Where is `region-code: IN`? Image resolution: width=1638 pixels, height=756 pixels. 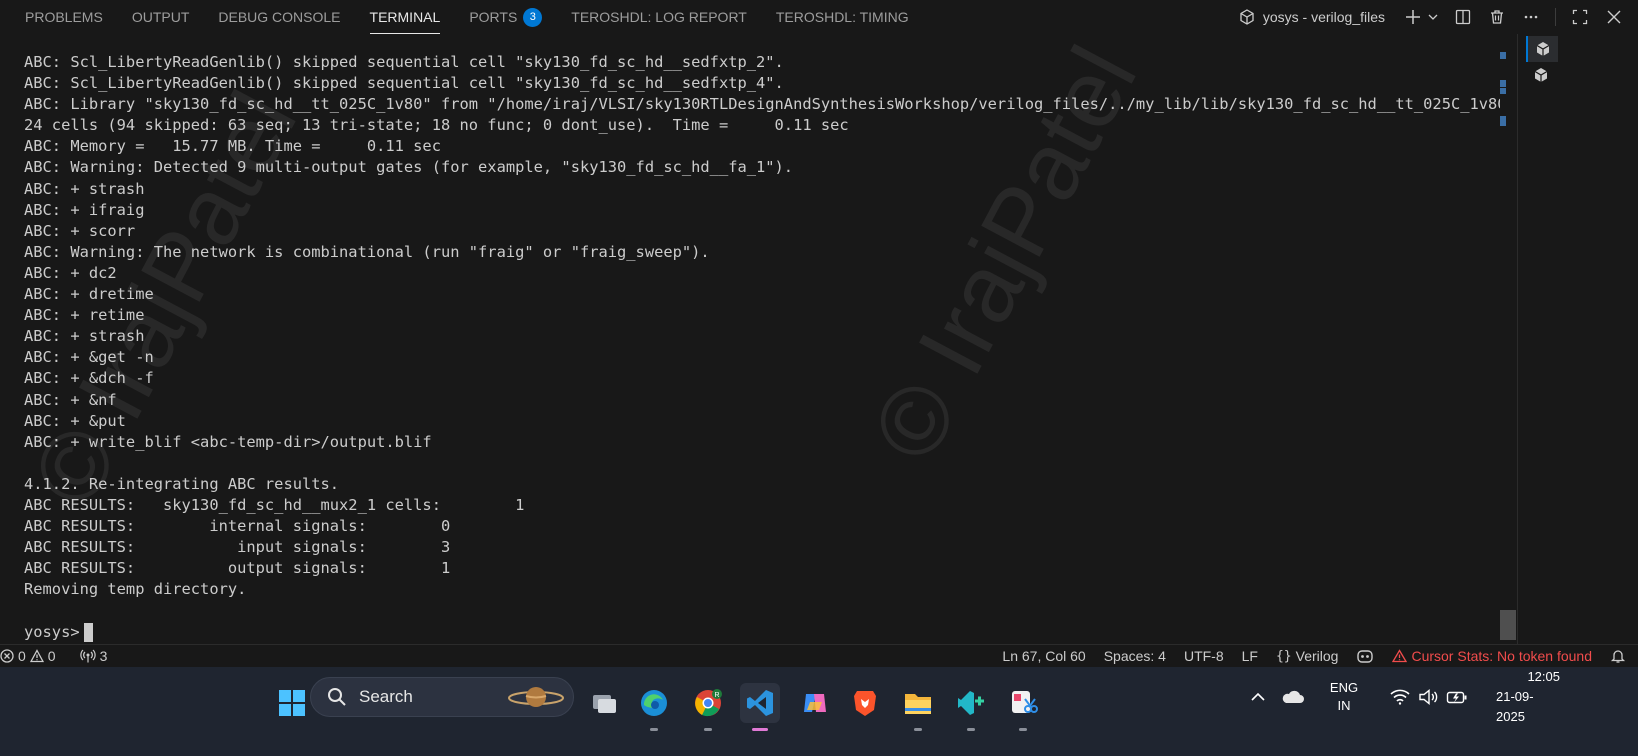 region-code: IN is located at coordinates (1344, 705).